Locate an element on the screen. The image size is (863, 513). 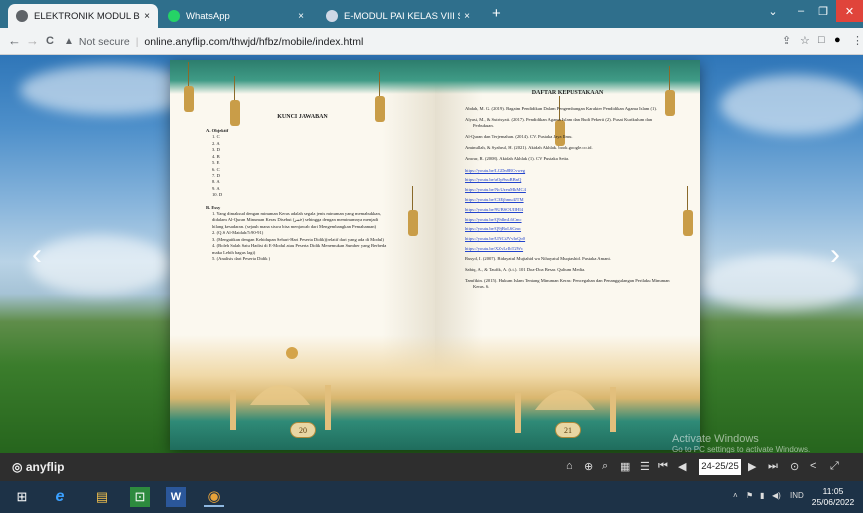
forward-icon: → is located at coordinates (32, 41).